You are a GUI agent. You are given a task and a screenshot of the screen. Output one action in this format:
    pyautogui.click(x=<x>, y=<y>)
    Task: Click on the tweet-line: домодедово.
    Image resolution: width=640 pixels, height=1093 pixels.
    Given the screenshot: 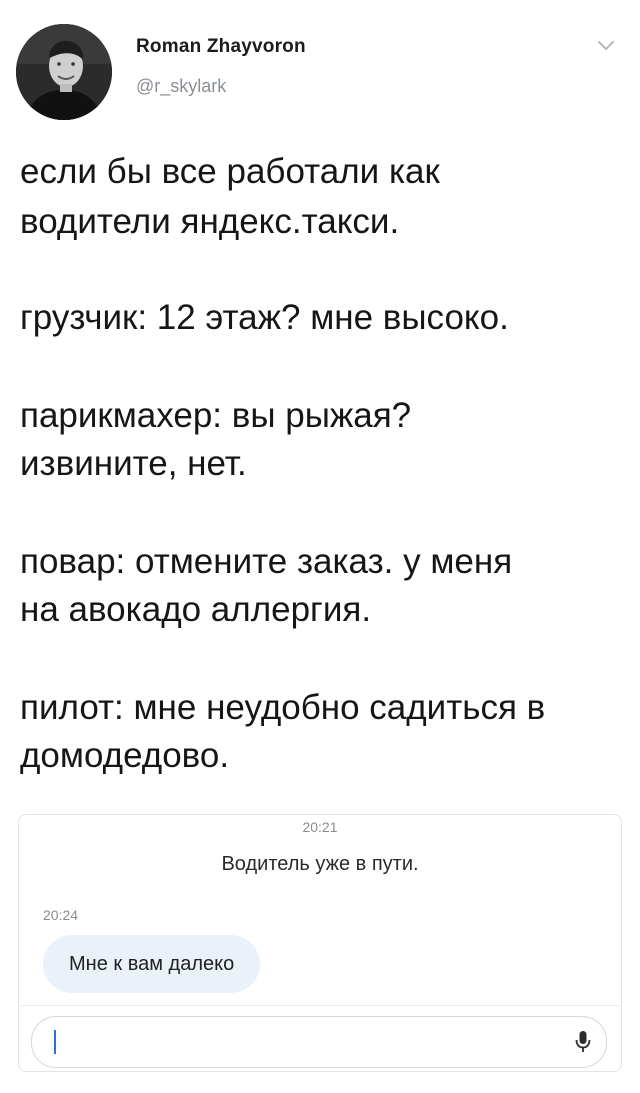 What is the action you would take?
    pyautogui.click(x=125, y=755)
    